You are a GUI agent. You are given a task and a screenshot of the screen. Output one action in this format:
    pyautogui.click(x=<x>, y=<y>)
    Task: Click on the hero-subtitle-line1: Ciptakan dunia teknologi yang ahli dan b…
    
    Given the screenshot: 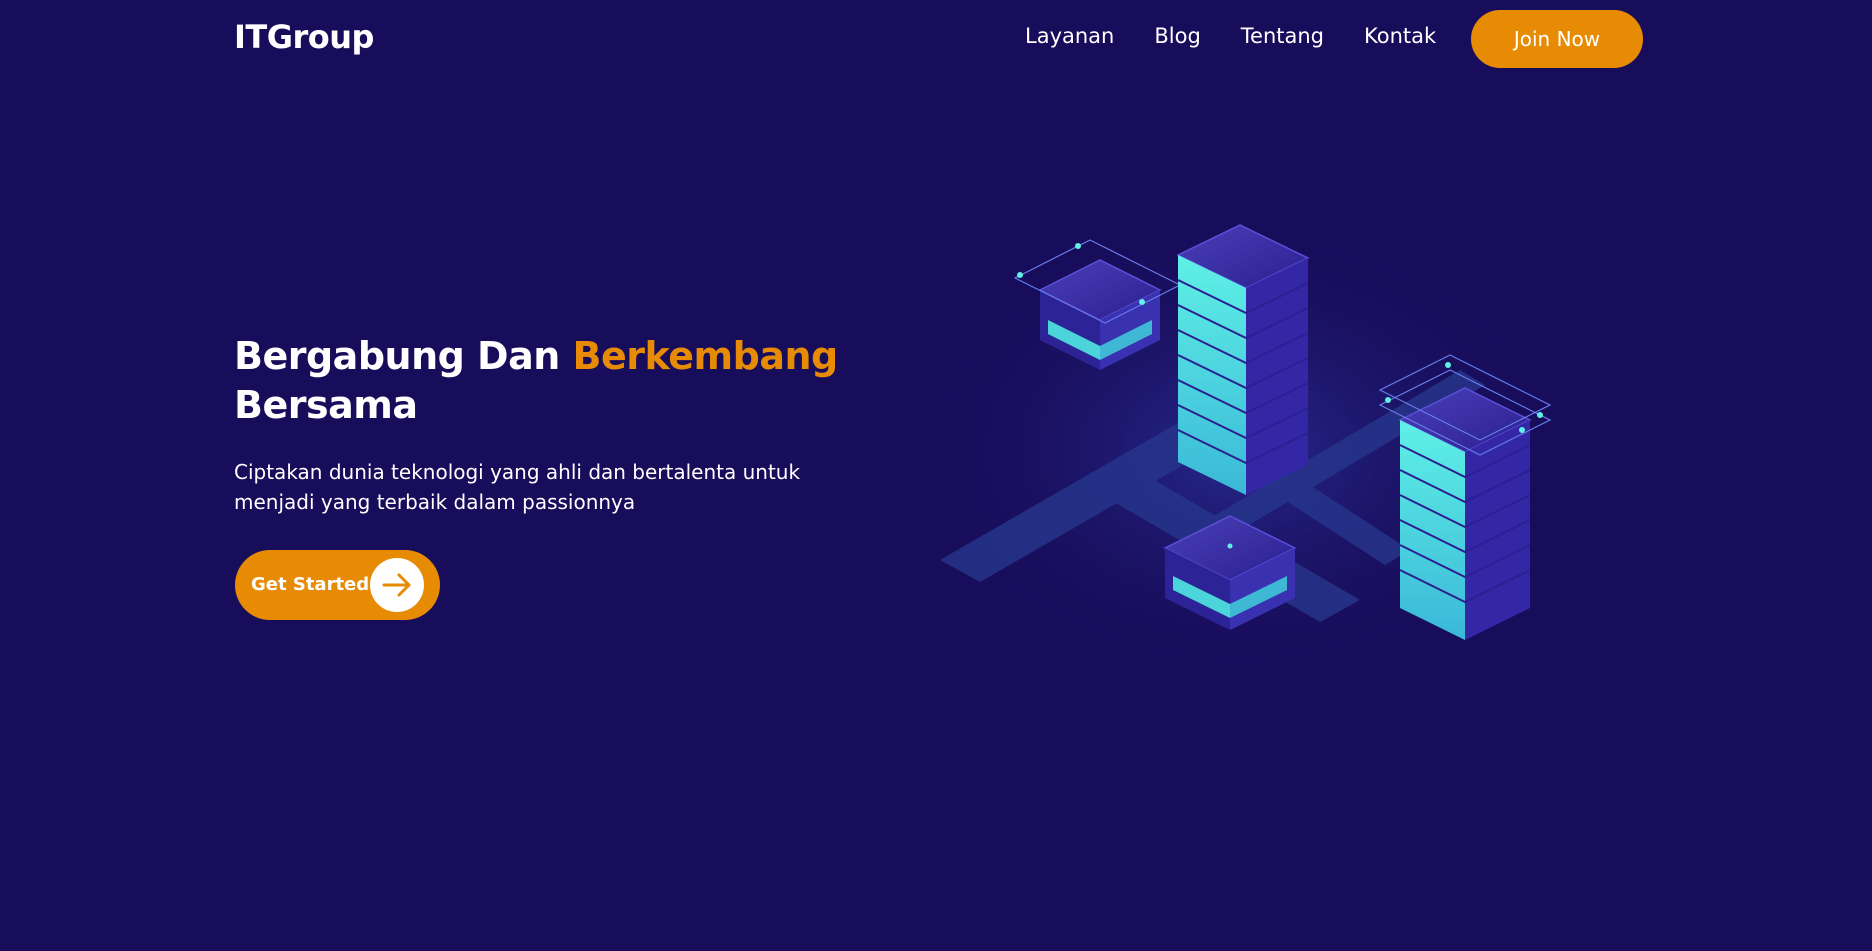 What is the action you would take?
    pyautogui.click(x=517, y=472)
    